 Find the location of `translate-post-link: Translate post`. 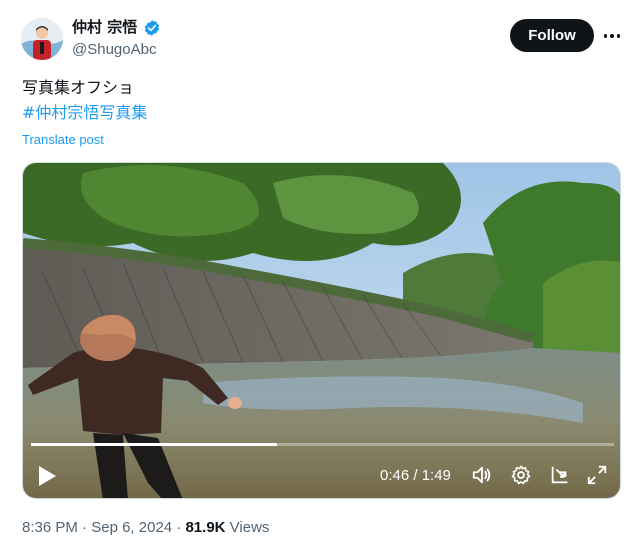

translate-post-link: Translate post is located at coordinates (63, 140).